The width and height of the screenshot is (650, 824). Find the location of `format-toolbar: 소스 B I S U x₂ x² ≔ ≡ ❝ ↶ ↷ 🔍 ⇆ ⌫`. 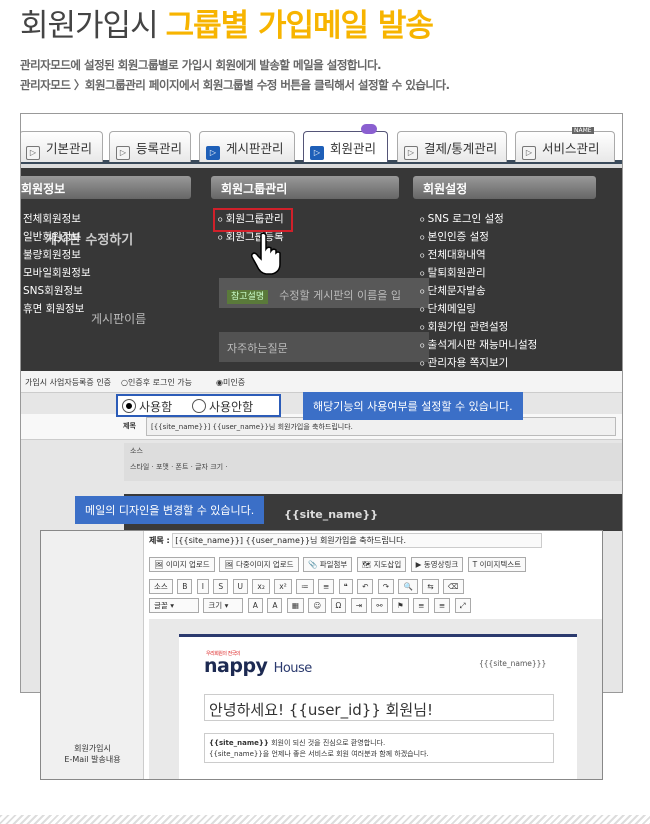

format-toolbar: 소스 B I S U x₂ x² ≔ ≡ ❝ ↶ ↷ 🔍 ⇆ ⌫ is located at coordinates (307, 588).